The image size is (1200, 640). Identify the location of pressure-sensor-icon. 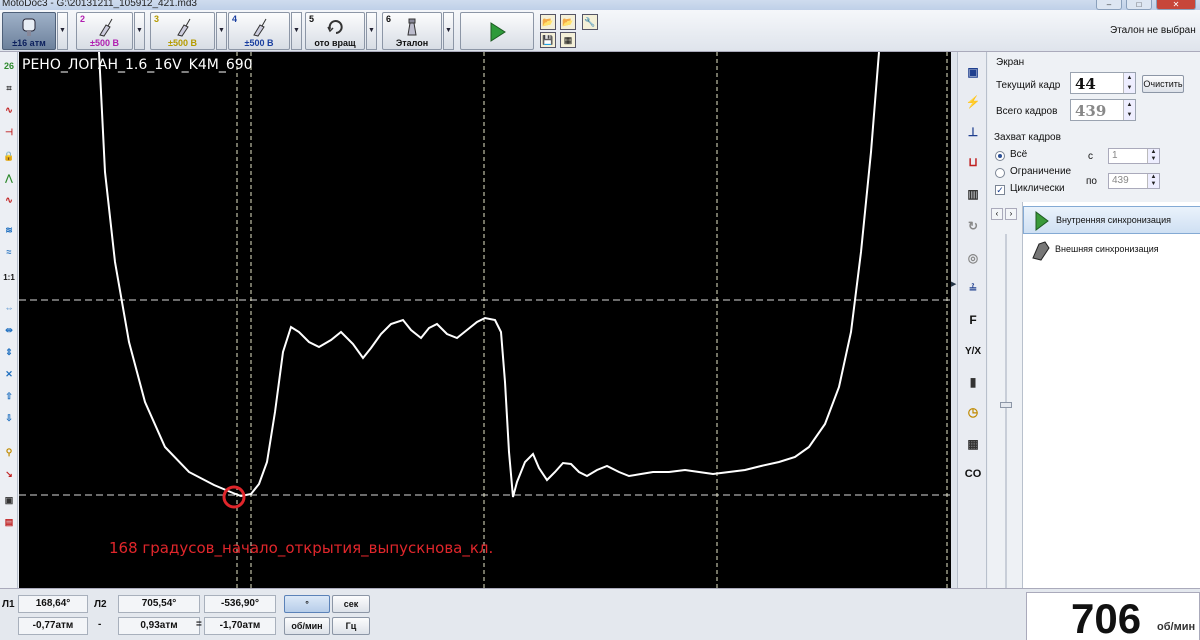
(29, 27).